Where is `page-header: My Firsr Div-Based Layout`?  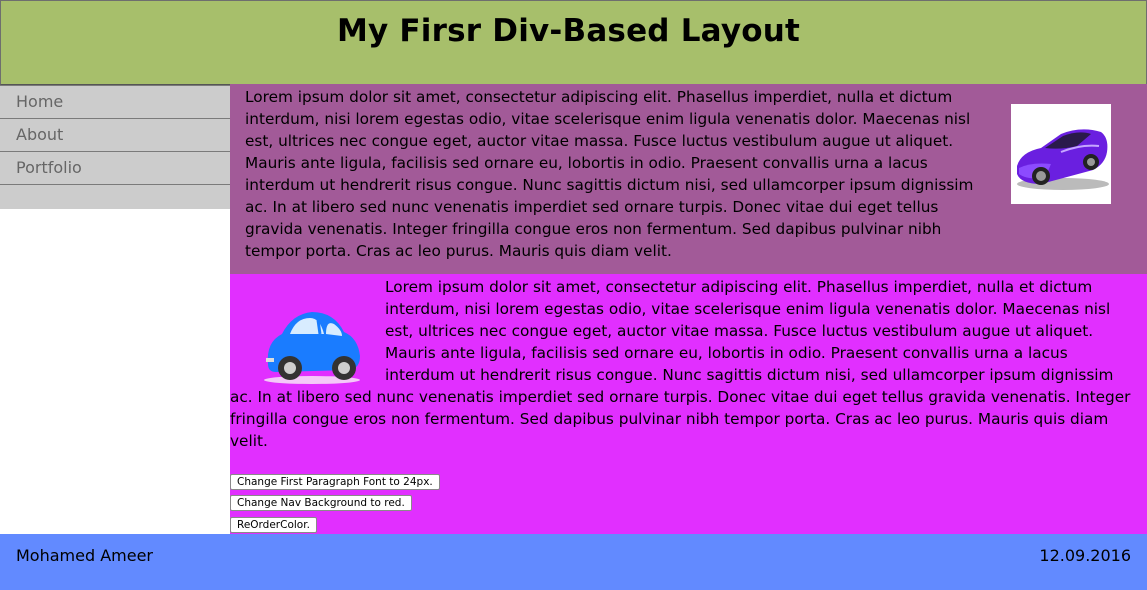
page-header: My Firsr Div-Based Layout is located at coordinates (573, 42).